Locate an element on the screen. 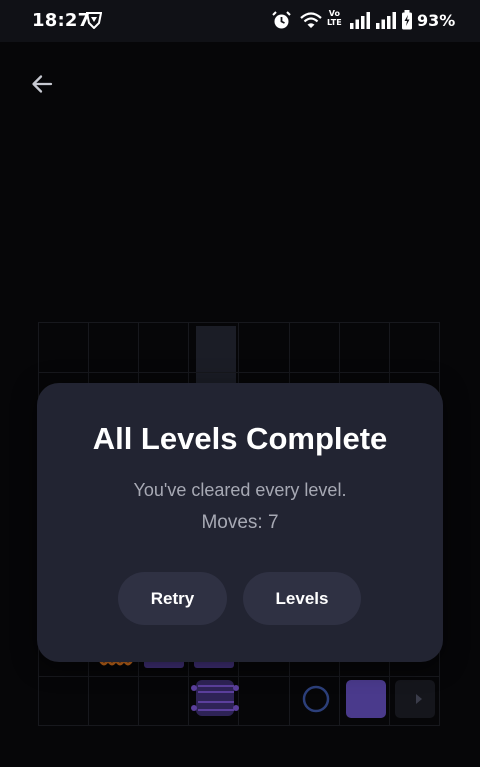 This screenshot has height=767, width=480. retry-button: Retry is located at coordinates (172, 598).